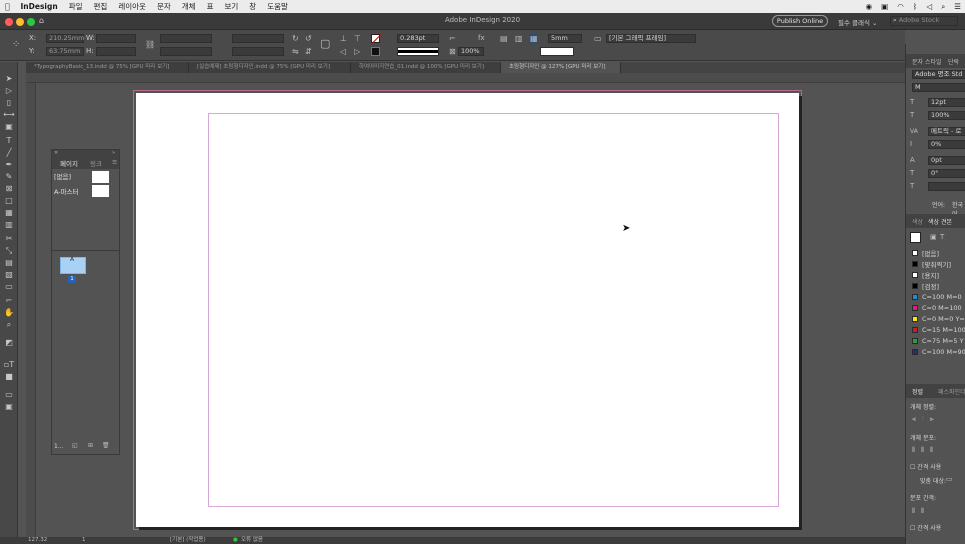 This screenshot has height=544, width=965. Describe the element at coordinates (917, 221) in the screenshot. I see `tab-color: 색상` at that location.